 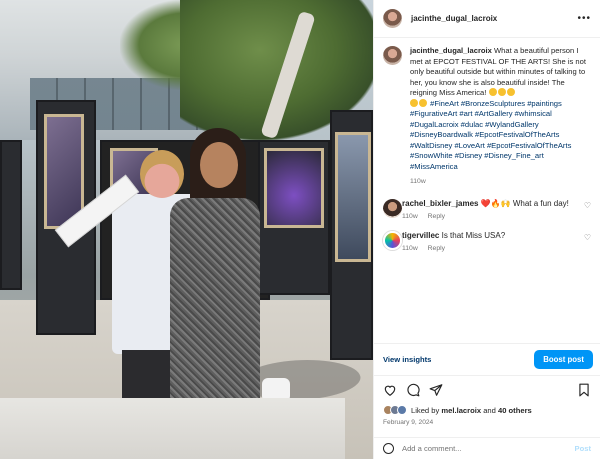 What do you see at coordinates (584, 390) in the screenshot?
I see `bookmark-icon` at bounding box center [584, 390].